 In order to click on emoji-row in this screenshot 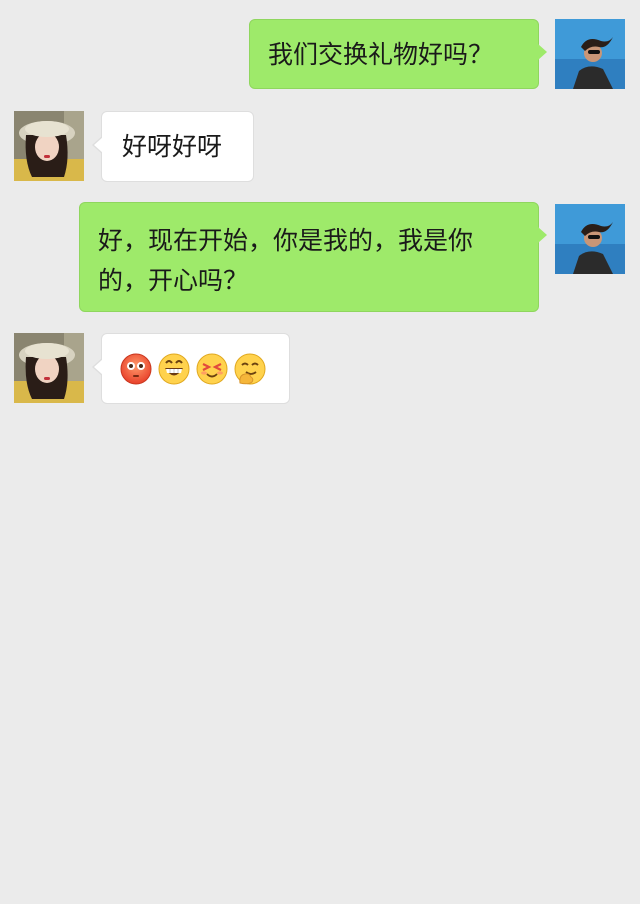, I will do `click(195, 368)`.